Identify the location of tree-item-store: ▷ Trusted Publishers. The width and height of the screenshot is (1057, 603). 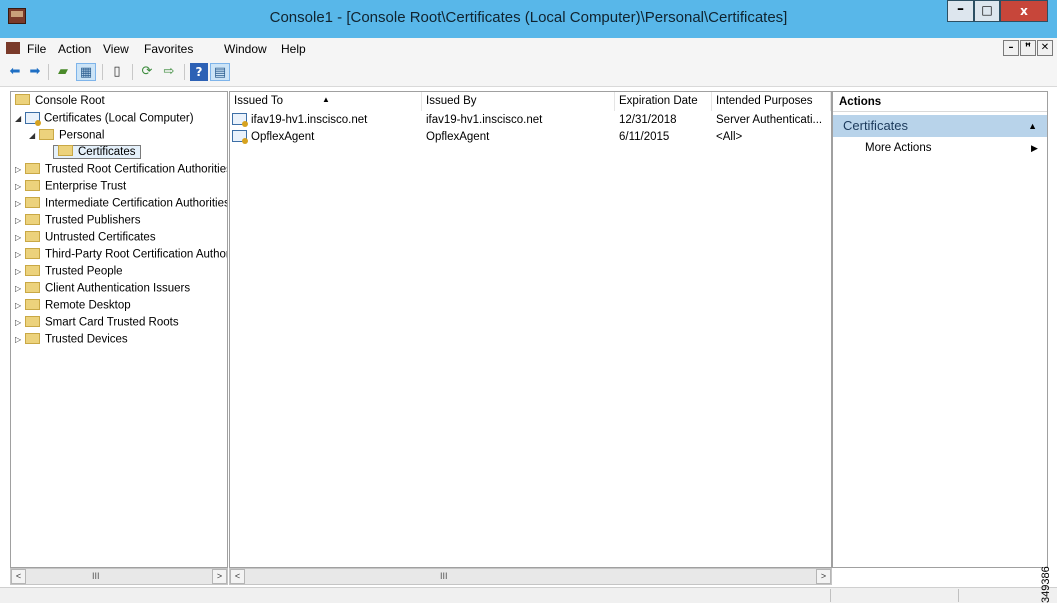
(77, 220).